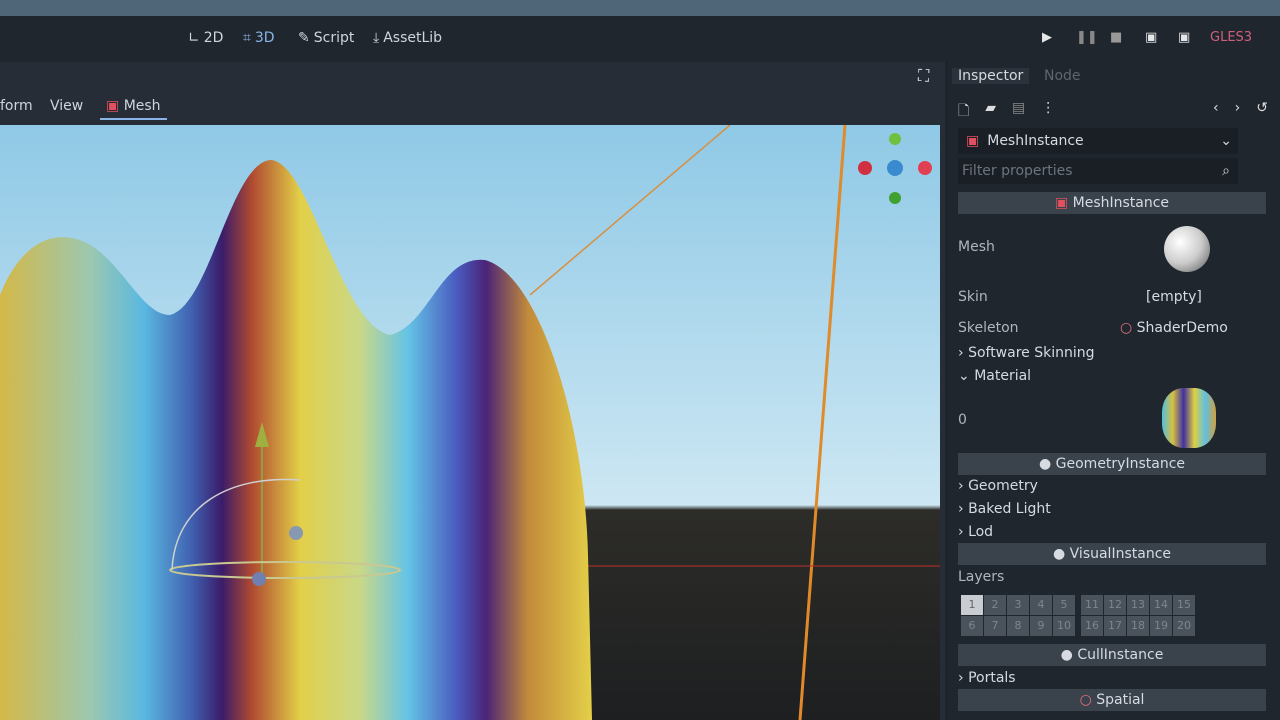  I want to click on axis-x-icon, so click(925, 168).